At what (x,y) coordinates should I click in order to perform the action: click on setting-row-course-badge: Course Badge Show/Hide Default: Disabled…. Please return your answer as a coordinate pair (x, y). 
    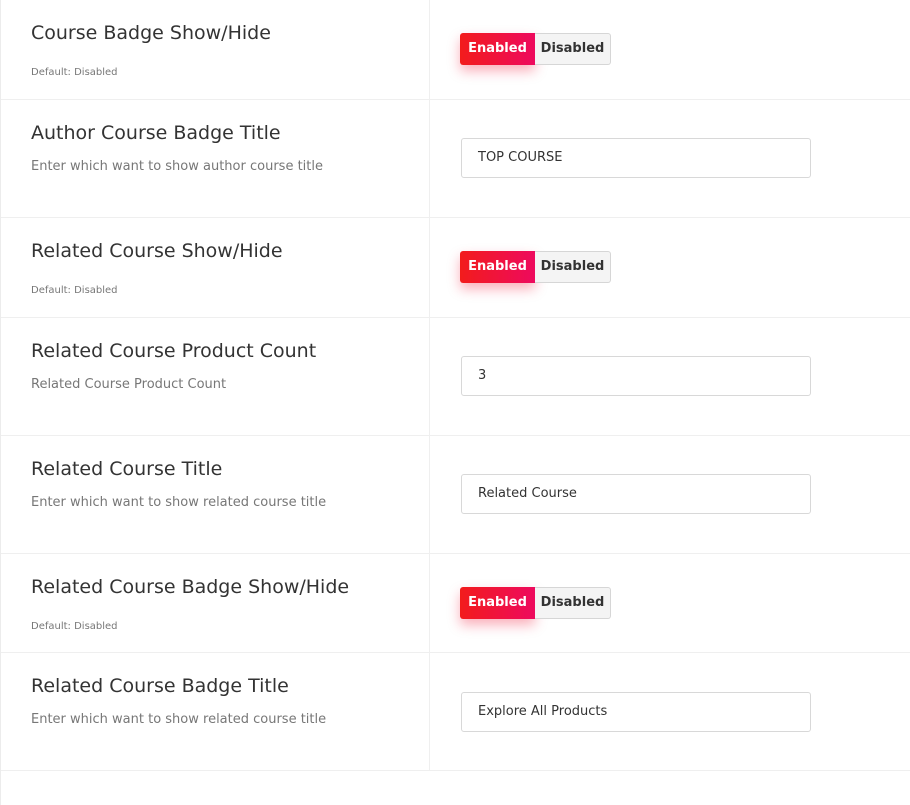
    Looking at the image, I should click on (455, 50).